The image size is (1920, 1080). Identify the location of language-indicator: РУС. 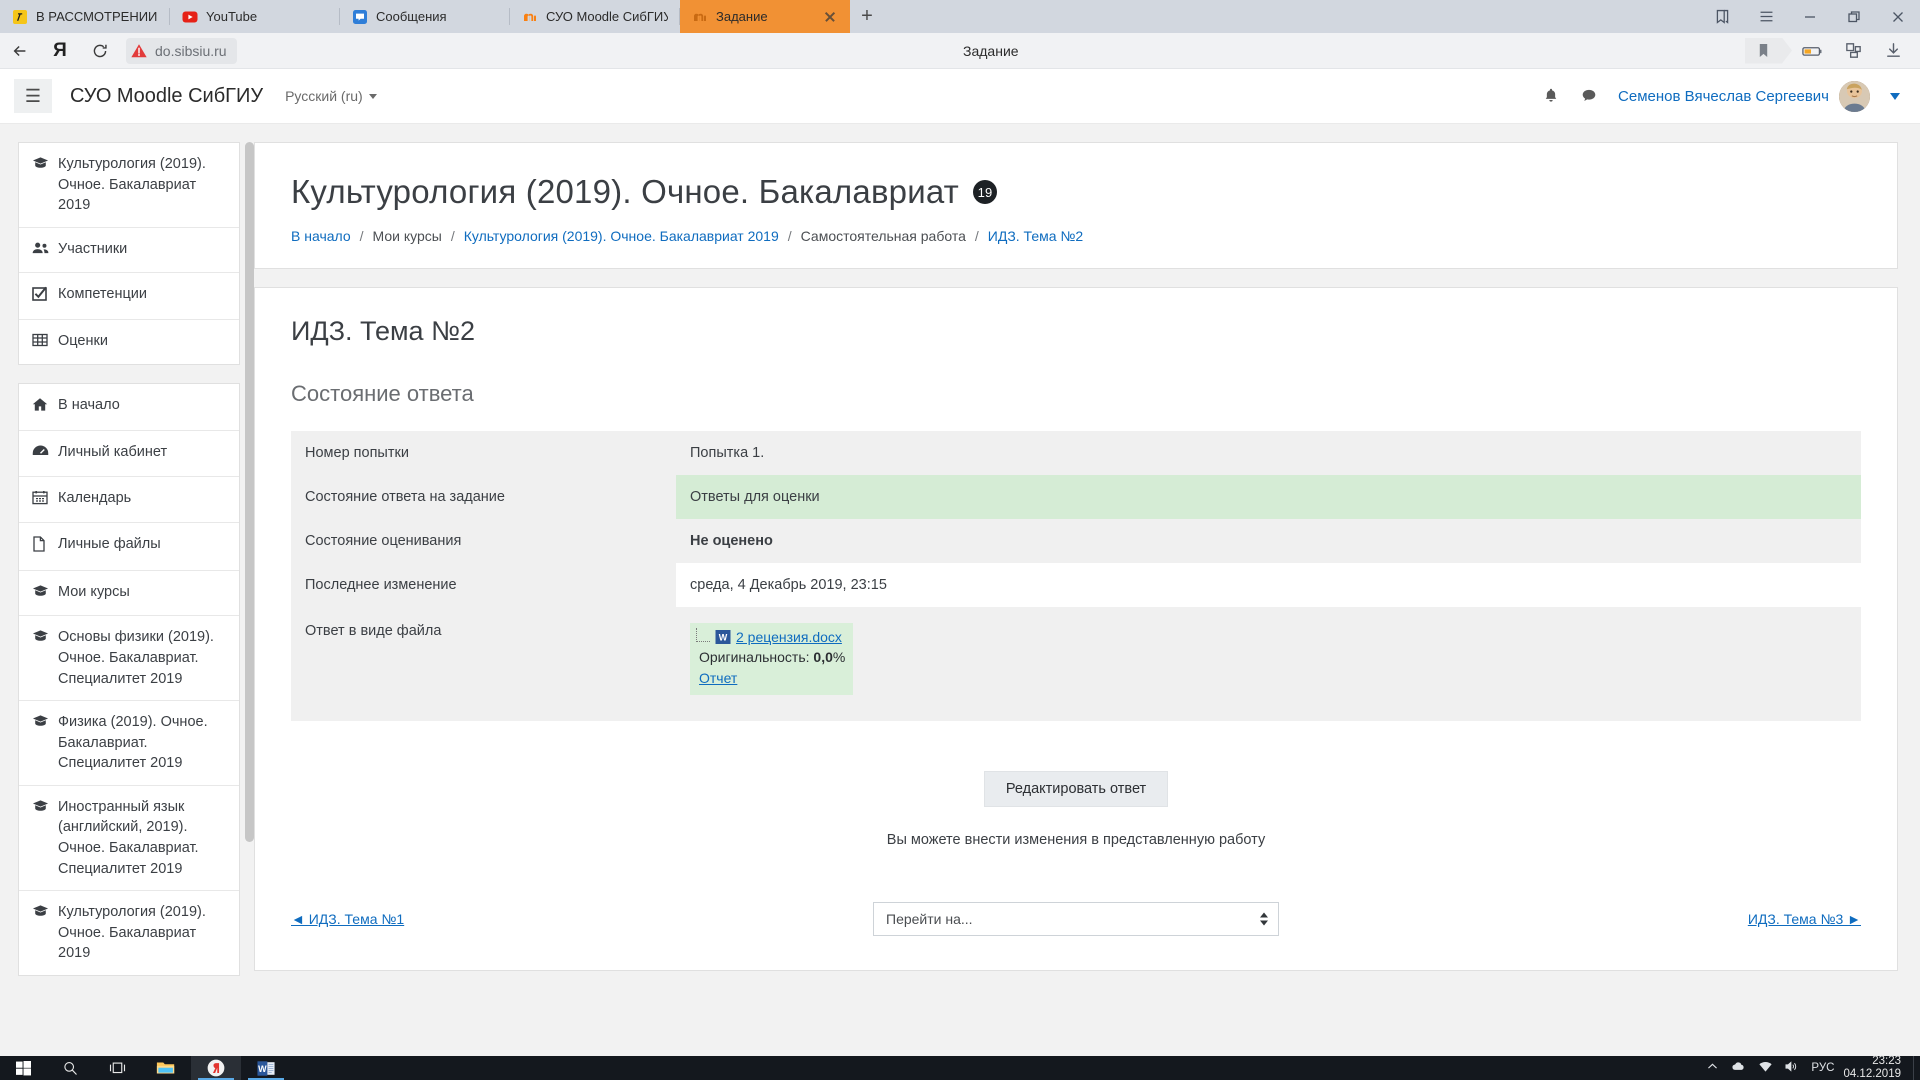
(1822, 1068).